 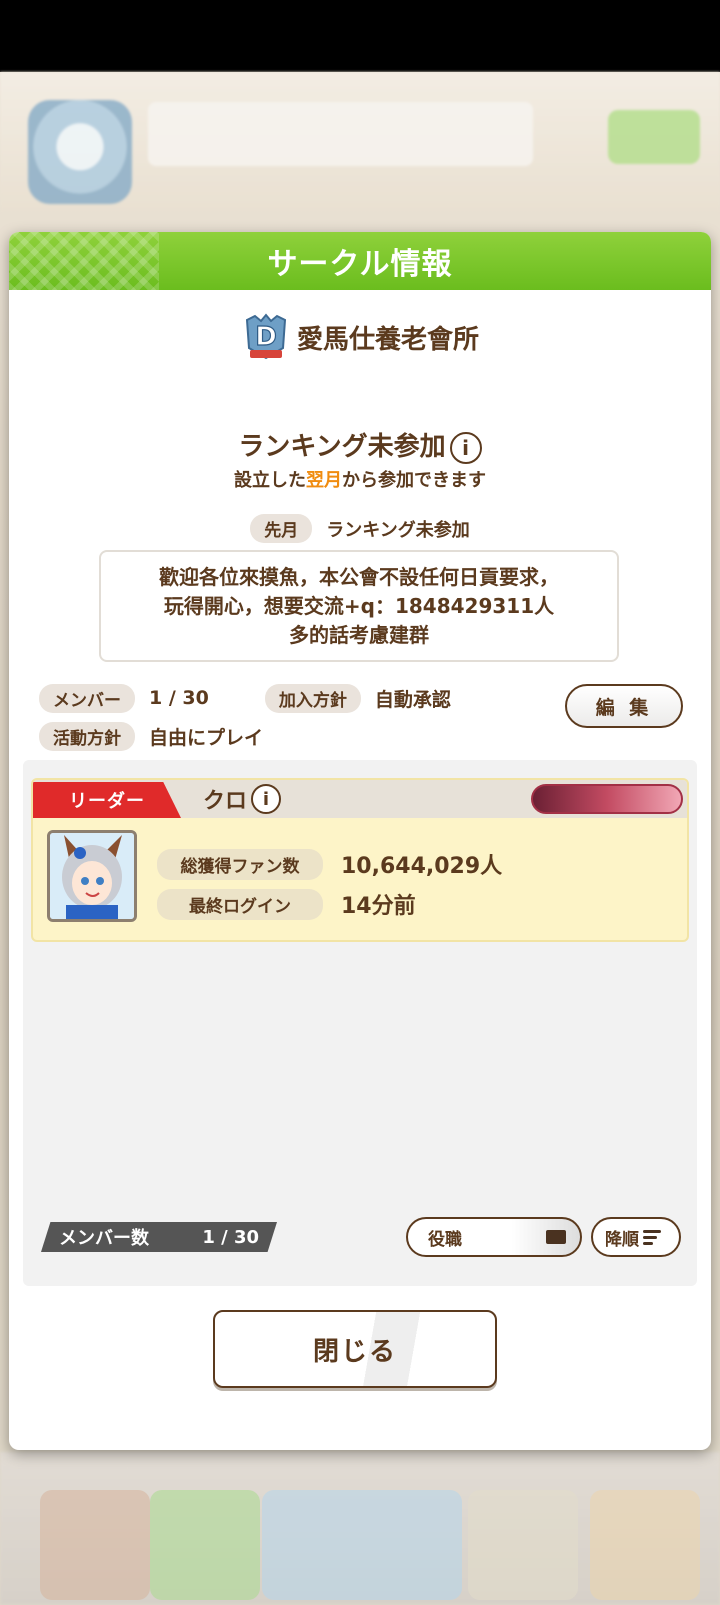 I want to click on last-login-label: 最終ログイン, so click(x=240, y=904).